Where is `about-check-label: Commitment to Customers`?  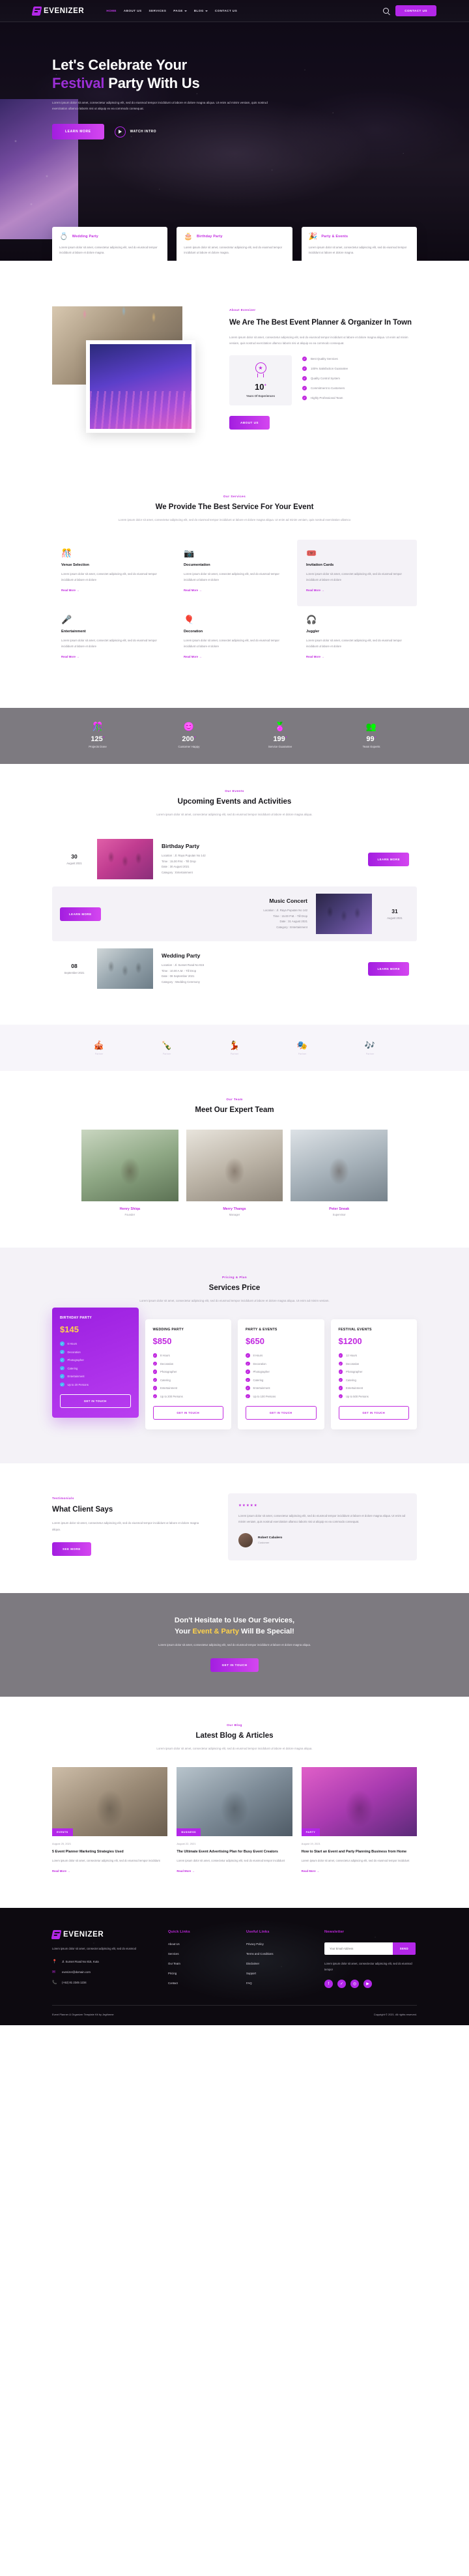
about-check-label: Commitment to Customers is located at coordinates (328, 388).